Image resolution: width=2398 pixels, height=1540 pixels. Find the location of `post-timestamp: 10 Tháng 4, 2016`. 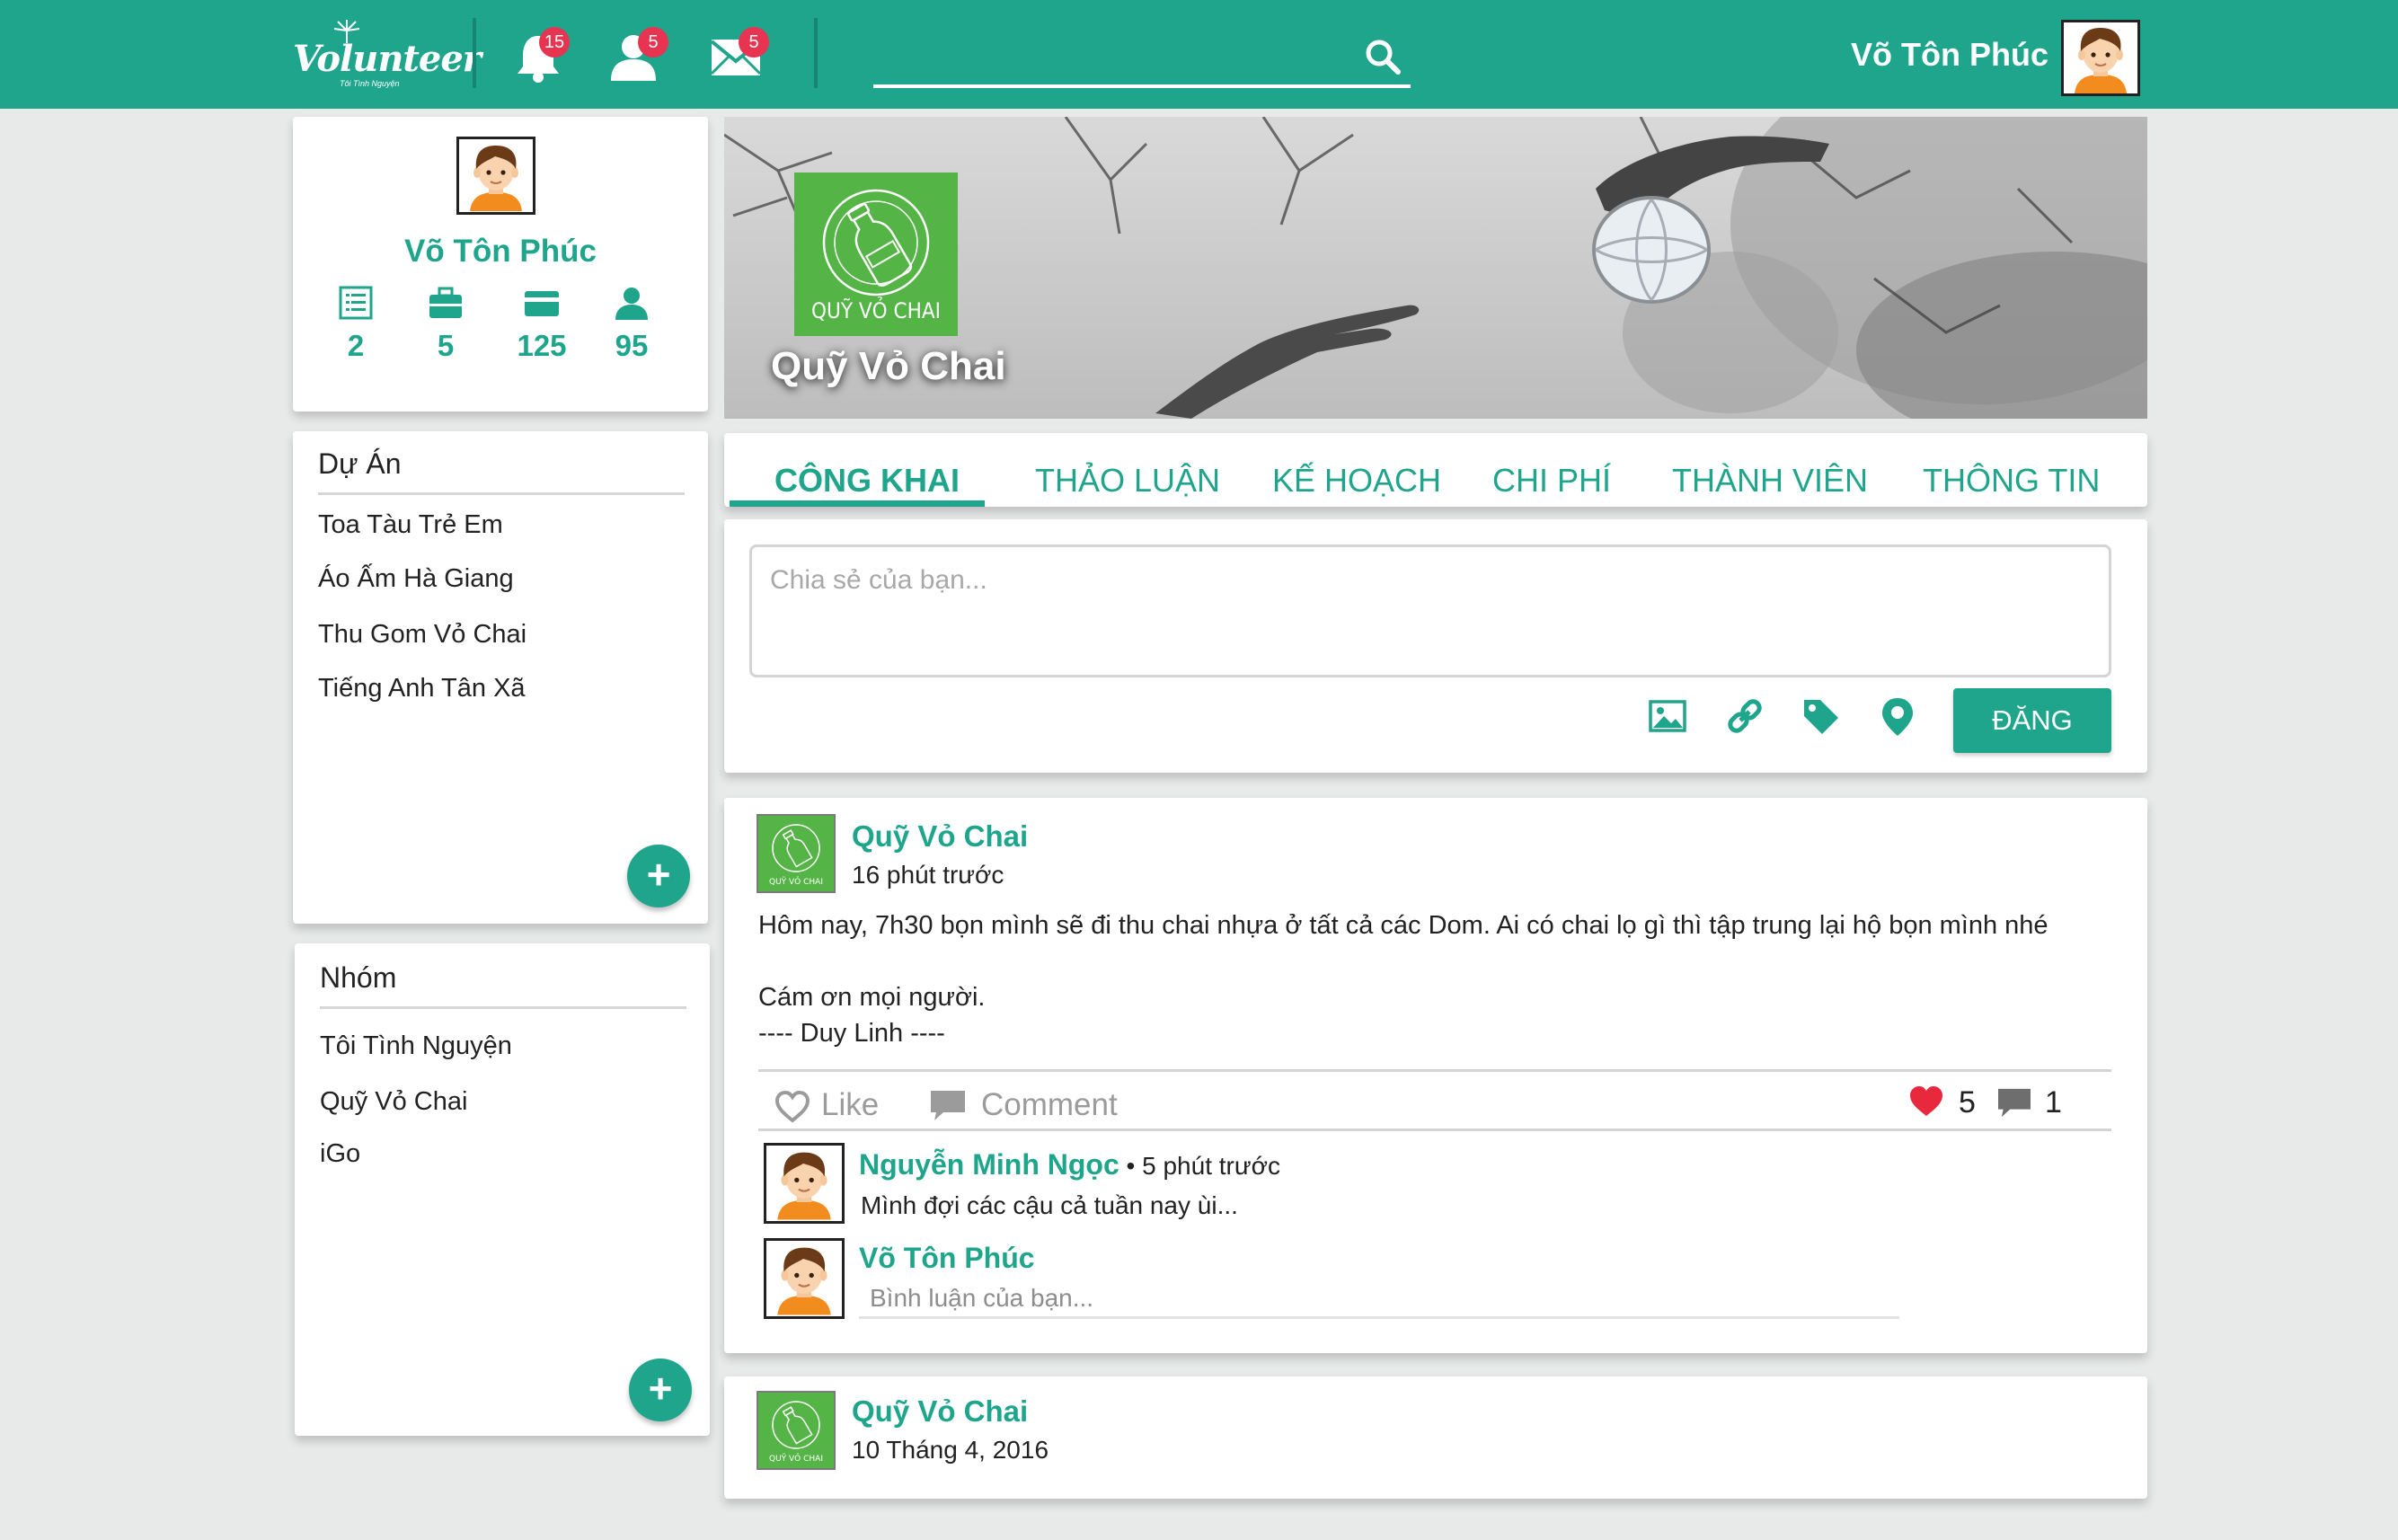

post-timestamp: 10 Tháng 4, 2016 is located at coordinates (950, 1450).